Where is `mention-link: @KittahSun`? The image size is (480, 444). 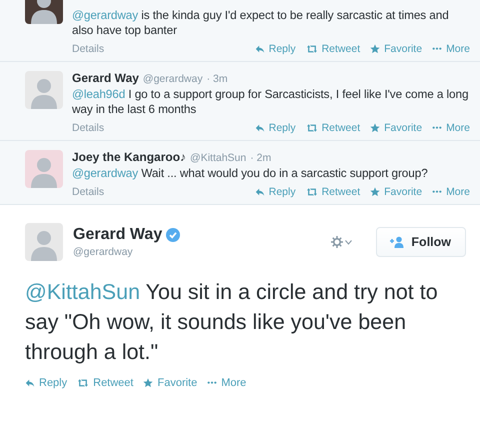
mention-link: @KittahSun is located at coordinates (82, 292).